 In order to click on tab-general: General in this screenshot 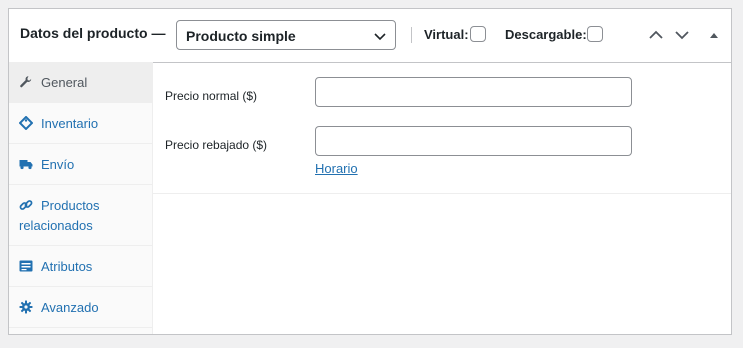, I will do `click(80, 82)`.